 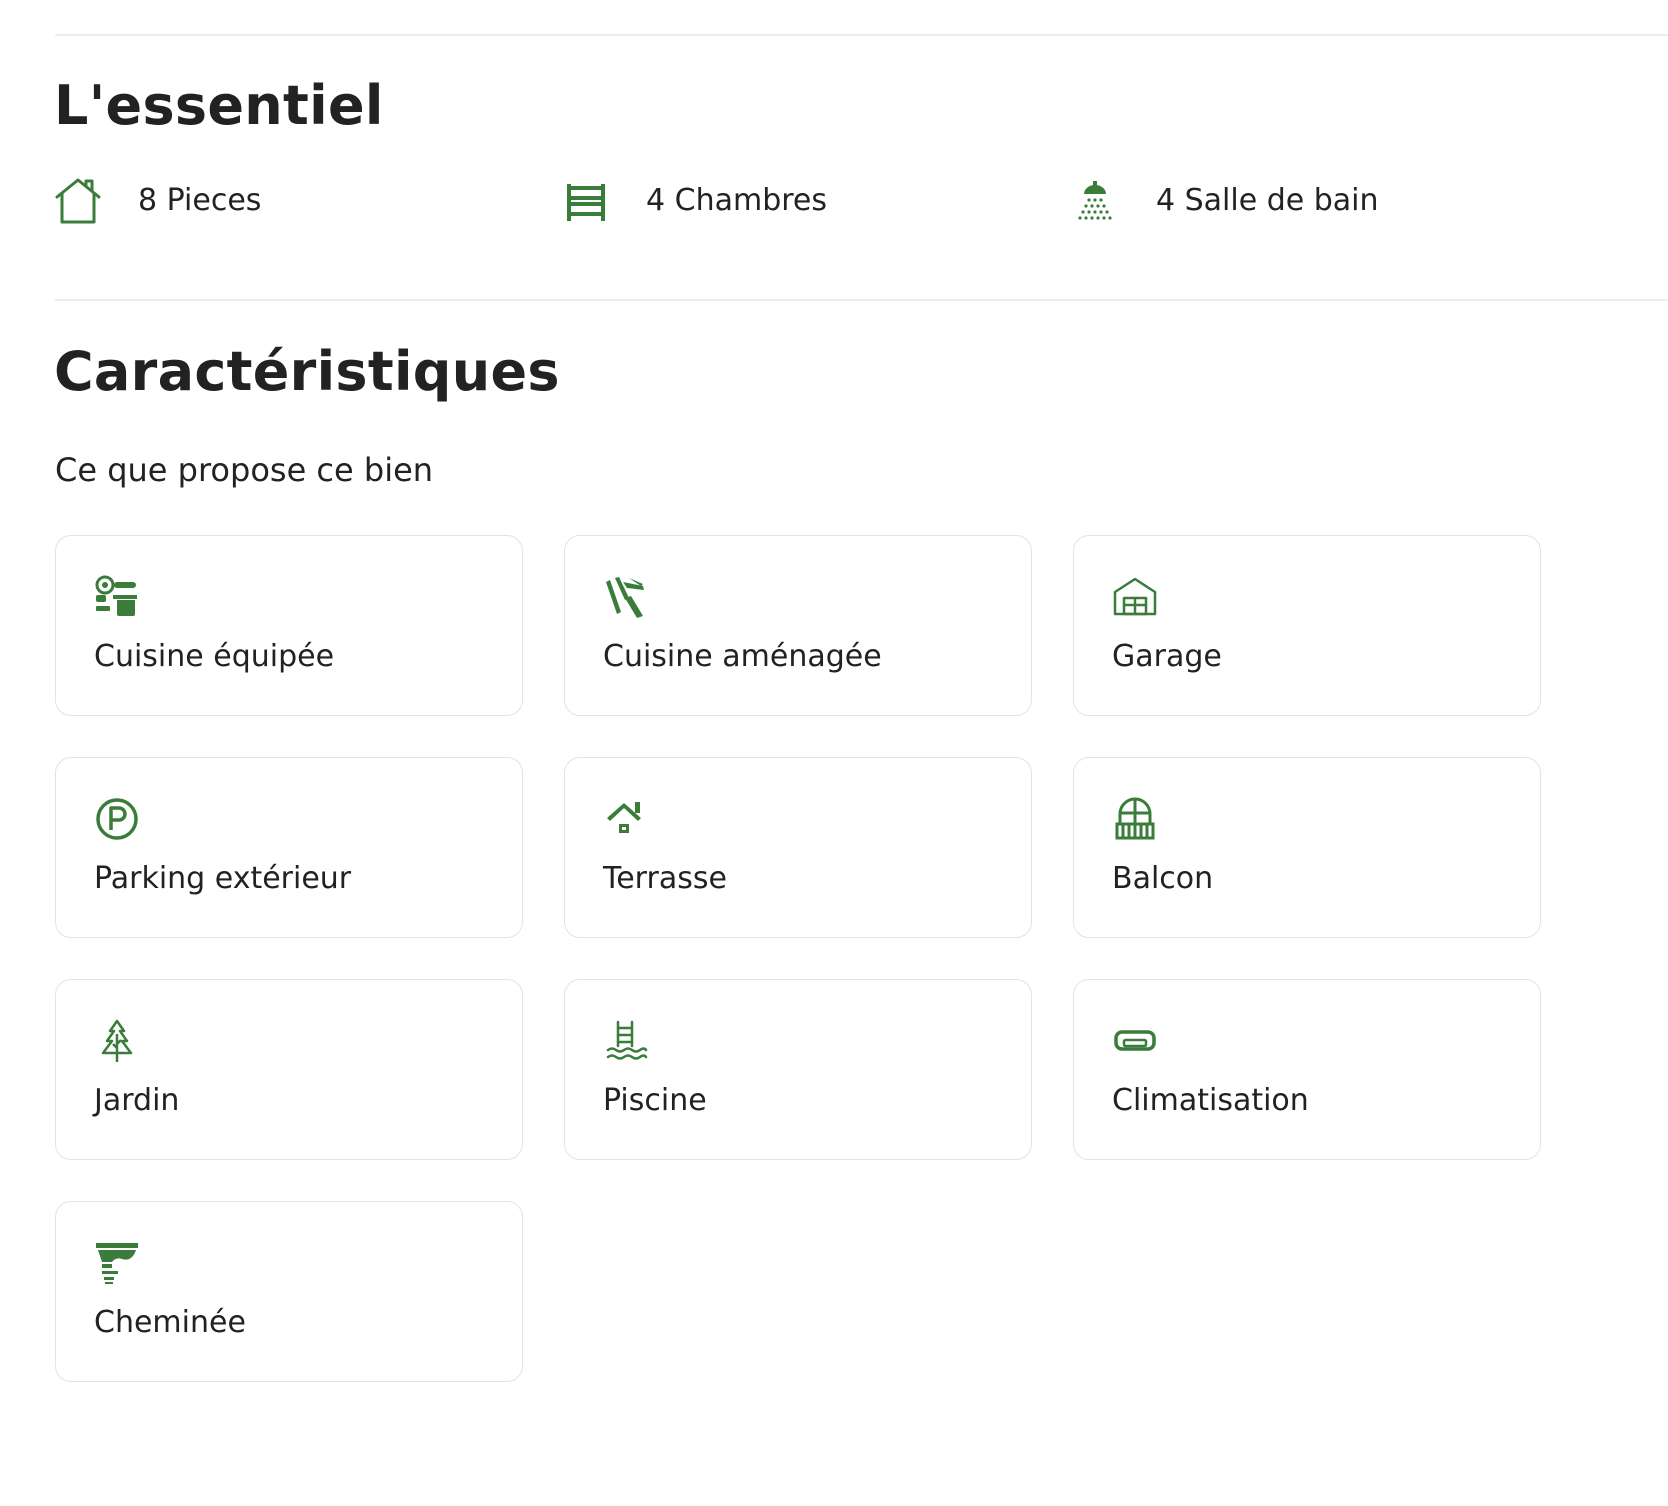 I want to click on feature-label: Balcon, so click(x=1163, y=878).